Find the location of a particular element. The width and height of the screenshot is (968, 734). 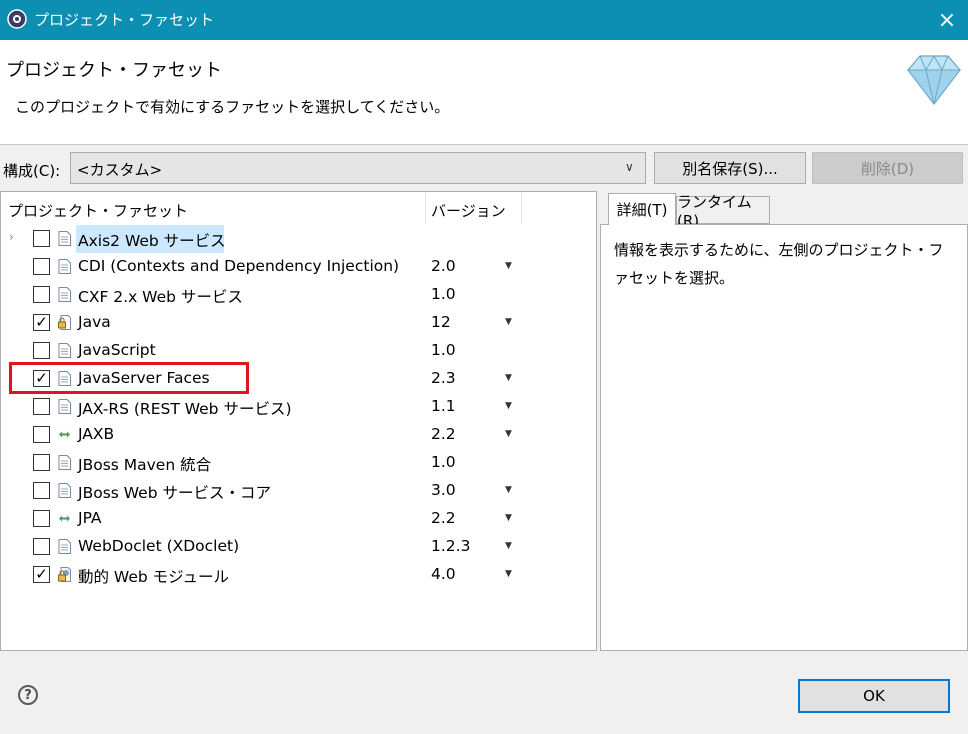

facet-name: JPA is located at coordinates (90, 518).